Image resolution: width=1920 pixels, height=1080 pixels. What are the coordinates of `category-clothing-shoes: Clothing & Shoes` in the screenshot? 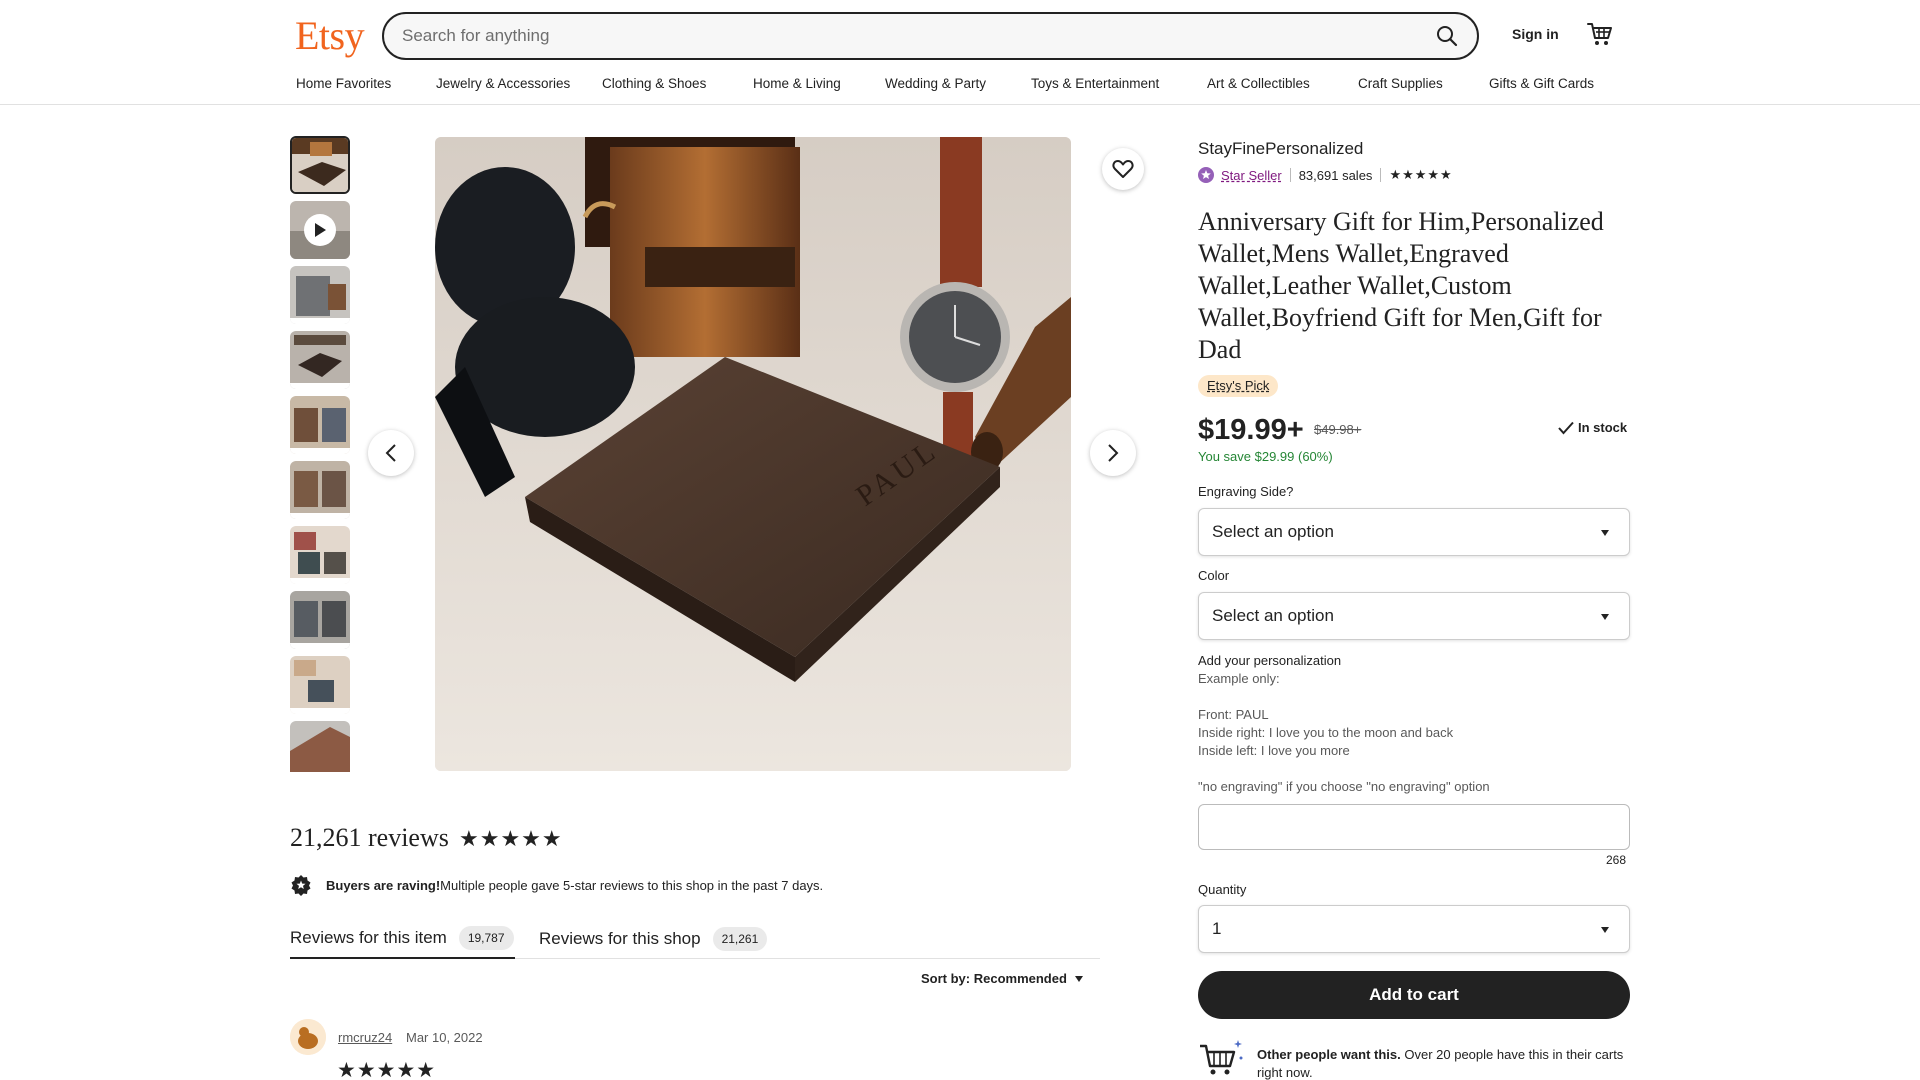 It's located at (677, 86).